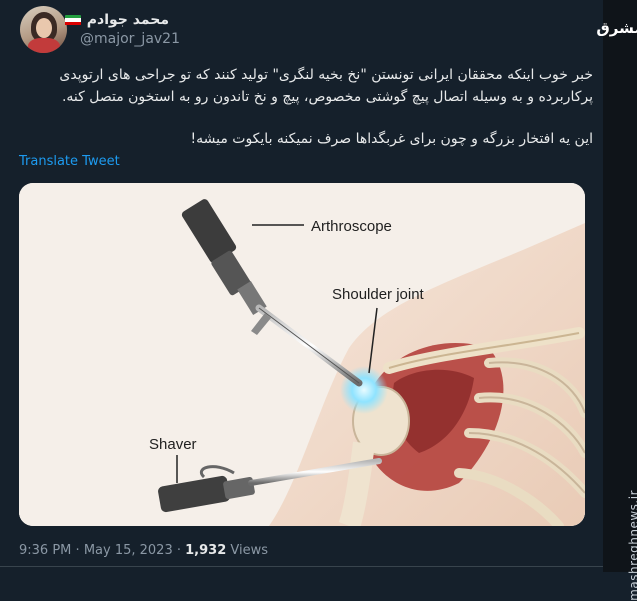 This screenshot has height=601, width=637. What do you see at coordinates (249, 550) in the screenshot?
I see `views-label: Views` at bounding box center [249, 550].